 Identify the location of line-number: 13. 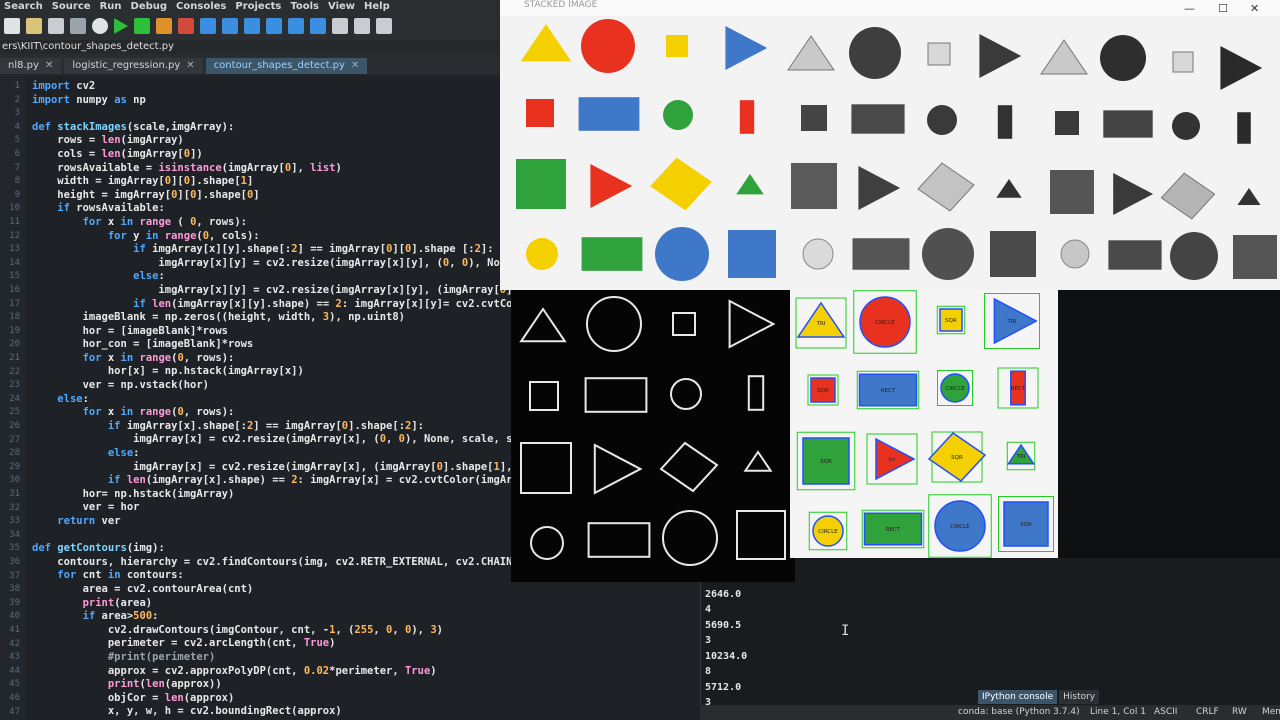
(14, 249).